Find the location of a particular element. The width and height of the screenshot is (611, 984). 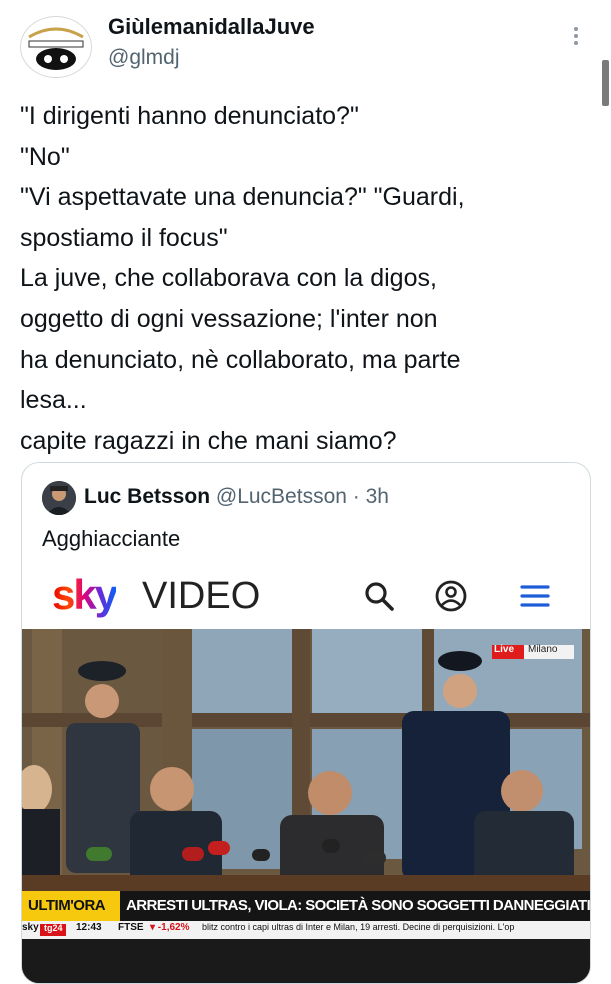

ftse-label: FTSE is located at coordinates (131, 927).